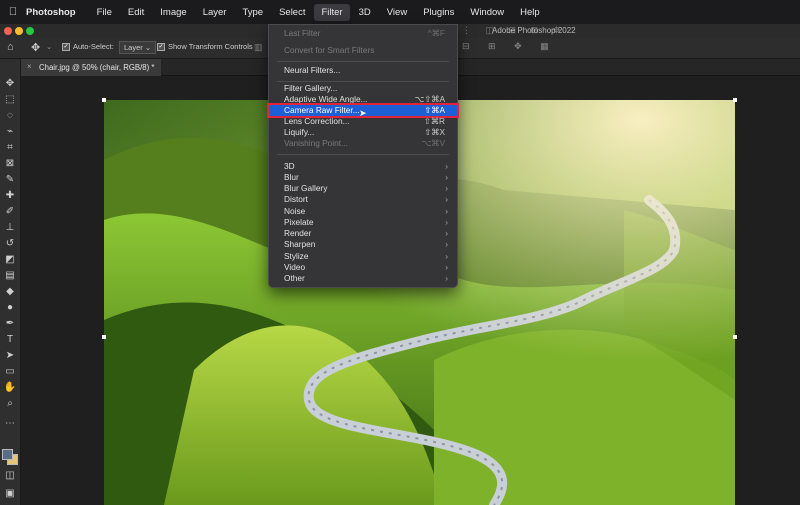  Describe the element at coordinates (363, 244) in the screenshot. I see `menu-item-sharpen: Sharpen ›` at that location.